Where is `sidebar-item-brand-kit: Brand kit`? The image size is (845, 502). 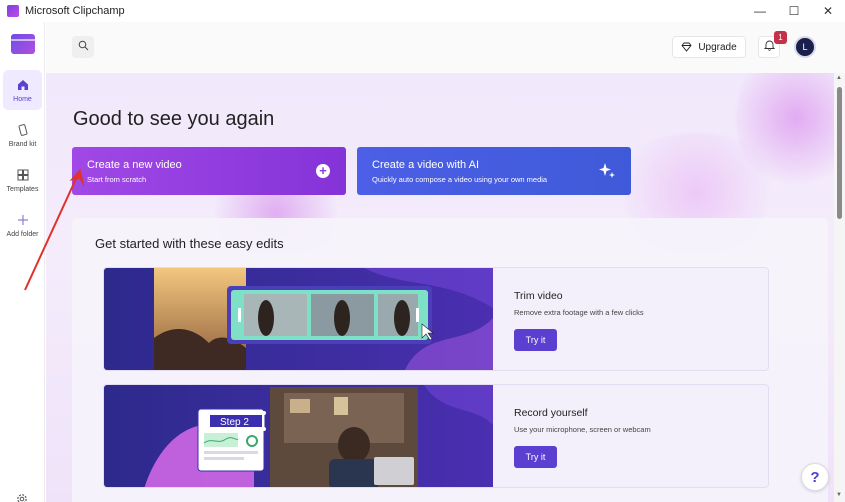 sidebar-item-brand-kit: Brand kit is located at coordinates (22, 135).